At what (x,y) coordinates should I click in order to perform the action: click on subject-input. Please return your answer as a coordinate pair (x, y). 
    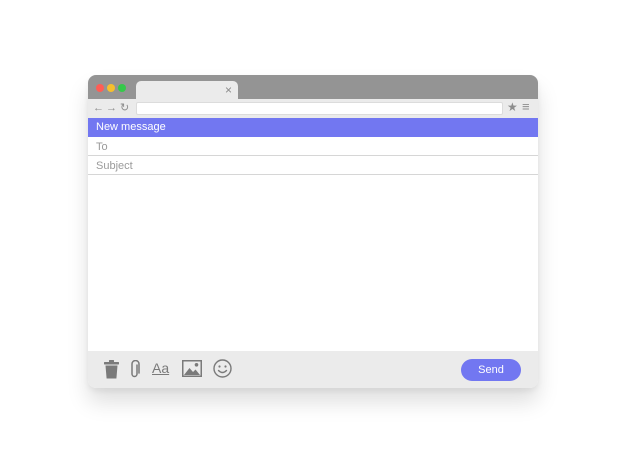
    Looking at the image, I should click on (311, 166).